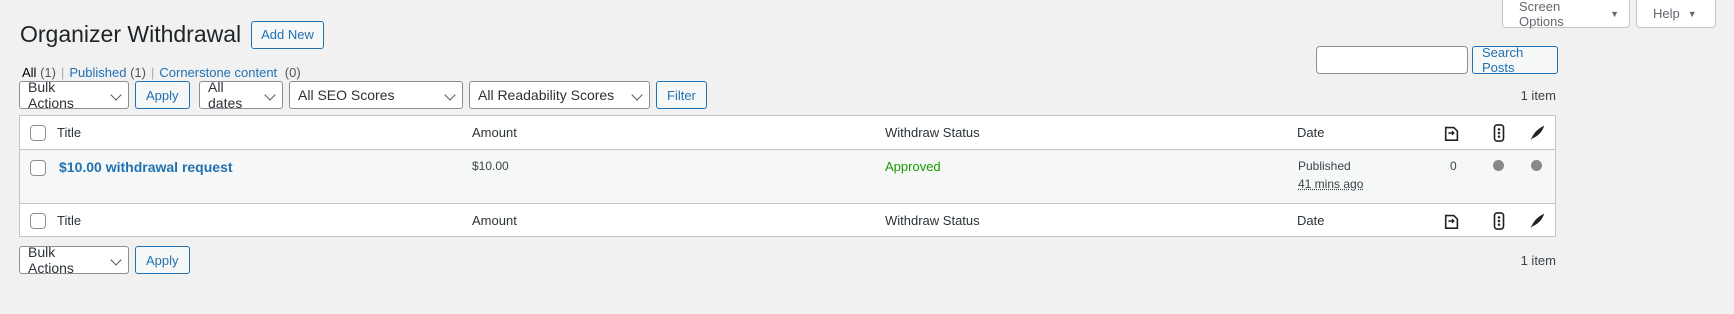 The image size is (1734, 314). I want to click on row-withdraw-status: Approved, so click(913, 166).